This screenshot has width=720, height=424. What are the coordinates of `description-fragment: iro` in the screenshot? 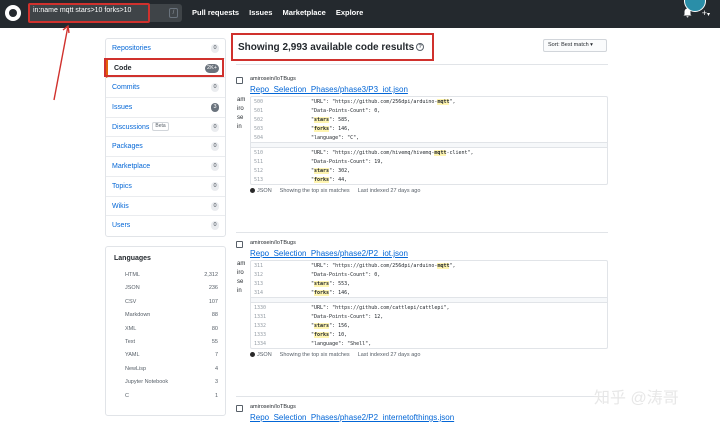 It's located at (240, 109).